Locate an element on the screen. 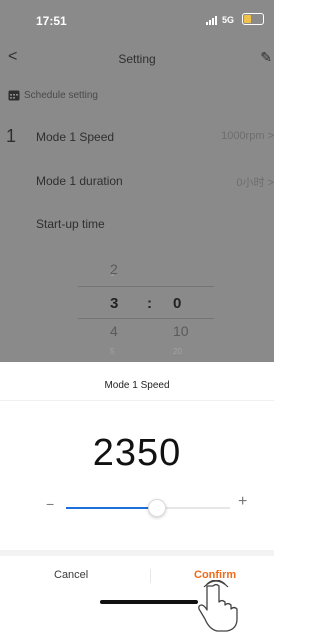 Image resolution: width=320 pixels, height=632 pixels. schedule-setting-header: Schedule setting is located at coordinates (53, 95).